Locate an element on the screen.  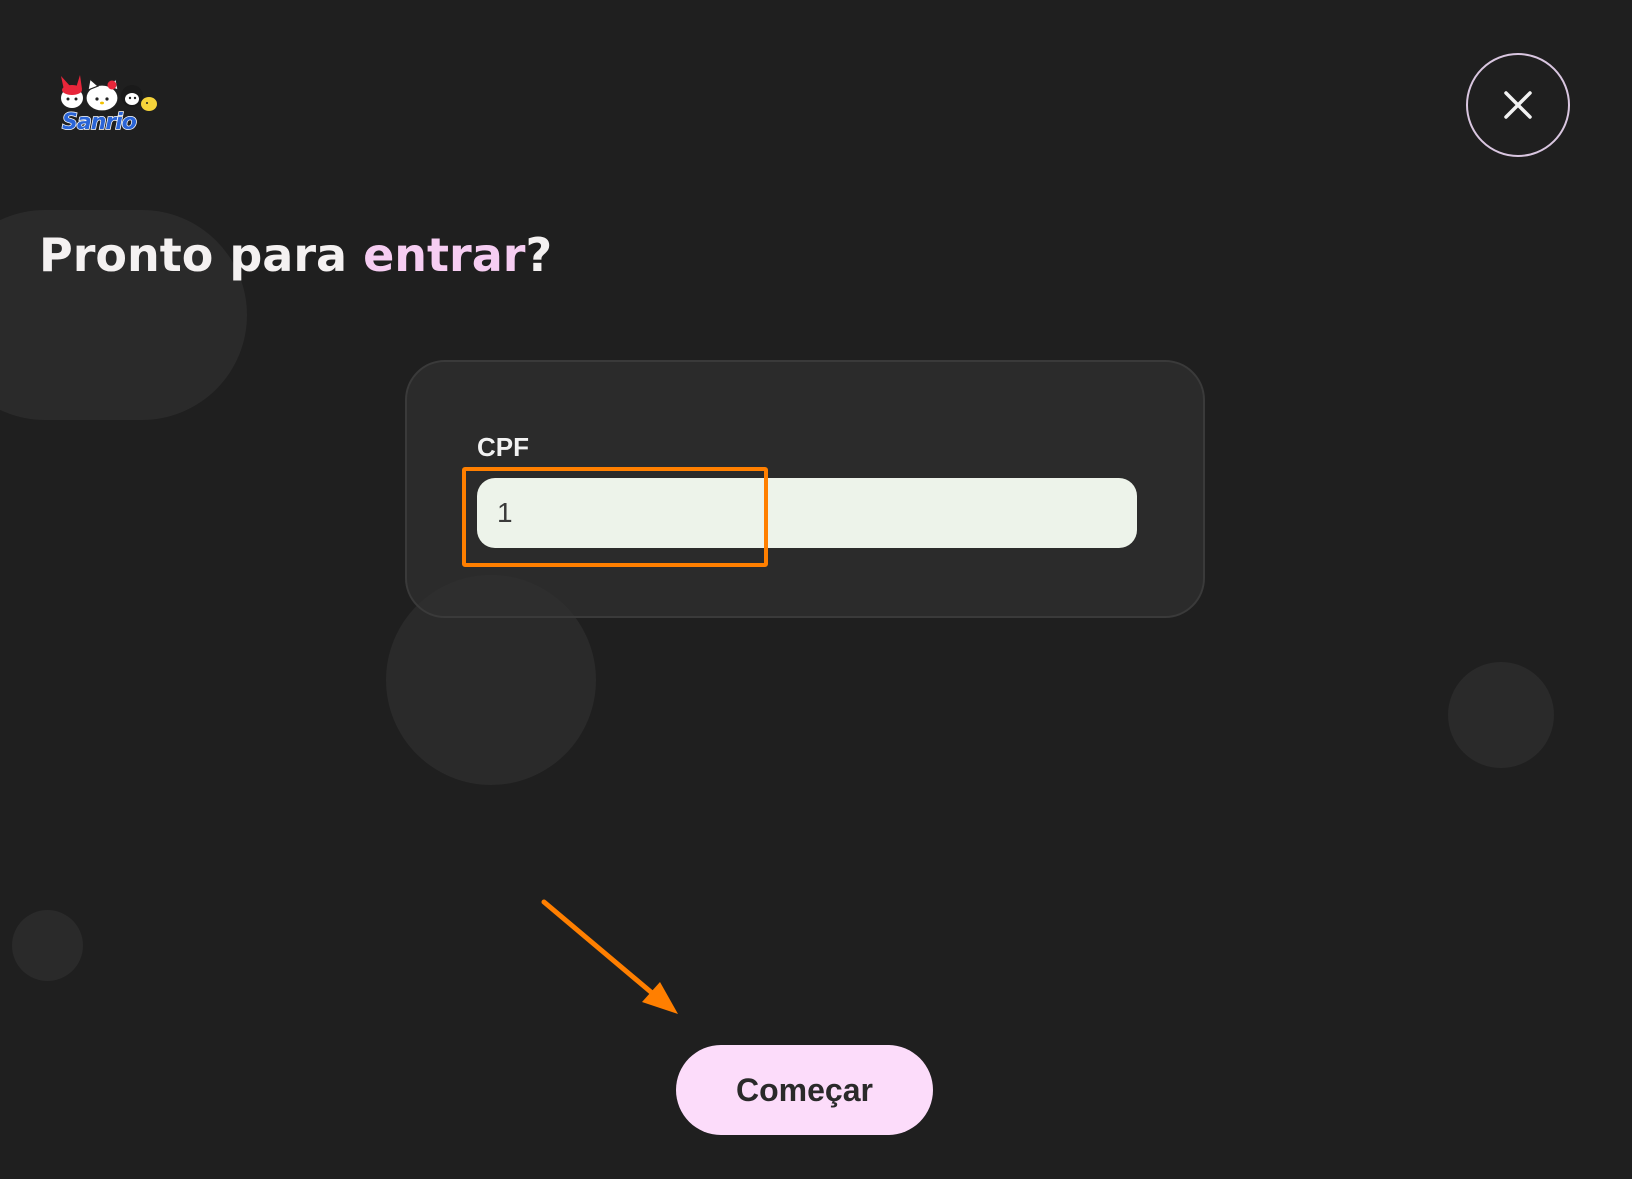
close-icon is located at coordinates (1518, 105).